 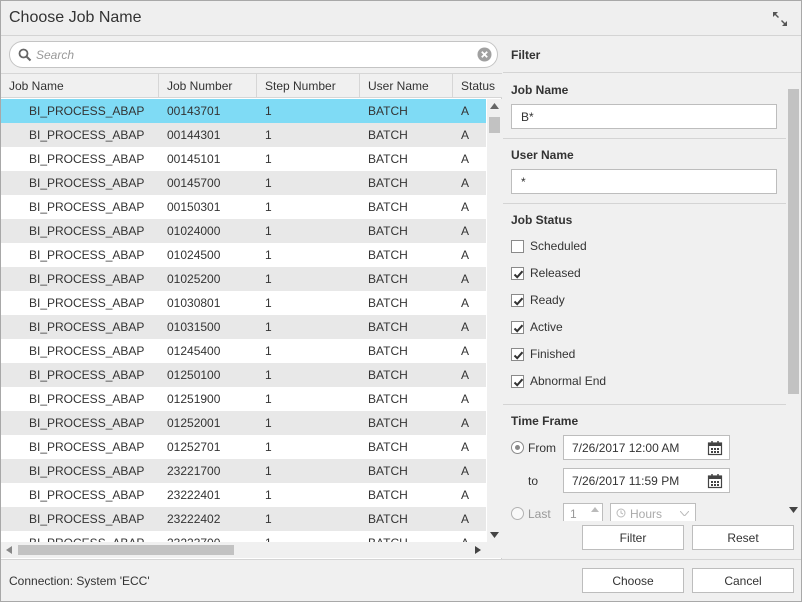 I want to click on cell-job-number: 01245400, so click(x=194, y=351).